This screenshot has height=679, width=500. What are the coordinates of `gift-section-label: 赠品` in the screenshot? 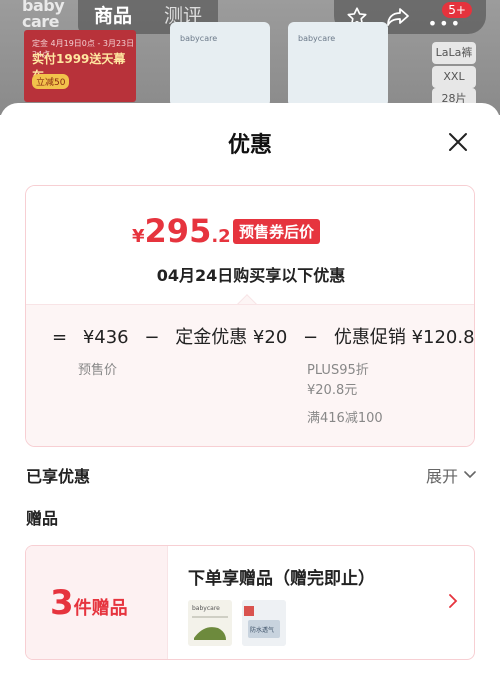 It's located at (42, 518).